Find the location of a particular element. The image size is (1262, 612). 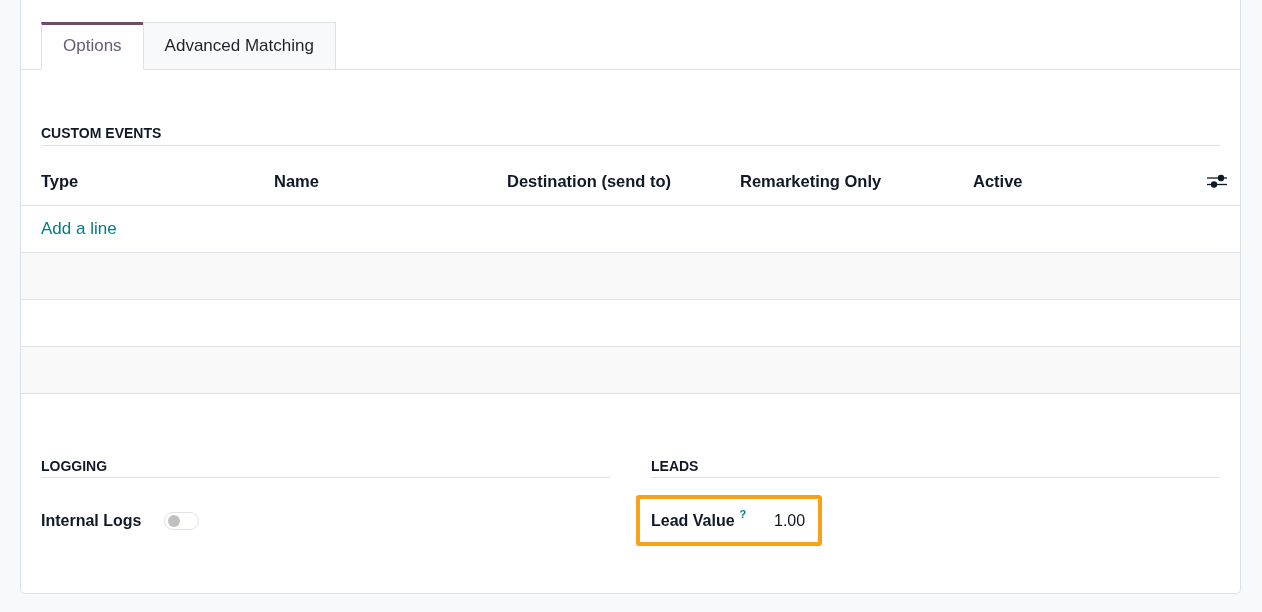

field-label: Internal Logs is located at coordinates (91, 520).